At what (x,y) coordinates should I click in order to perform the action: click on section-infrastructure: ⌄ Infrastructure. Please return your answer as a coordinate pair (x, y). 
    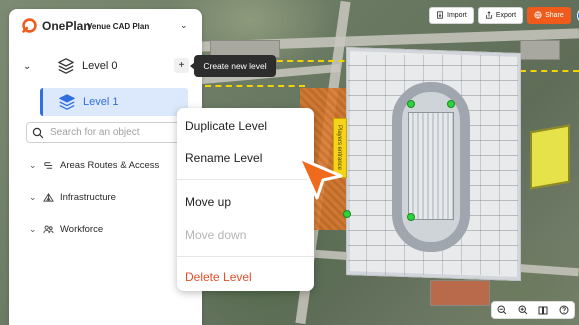
    Looking at the image, I should click on (72, 197).